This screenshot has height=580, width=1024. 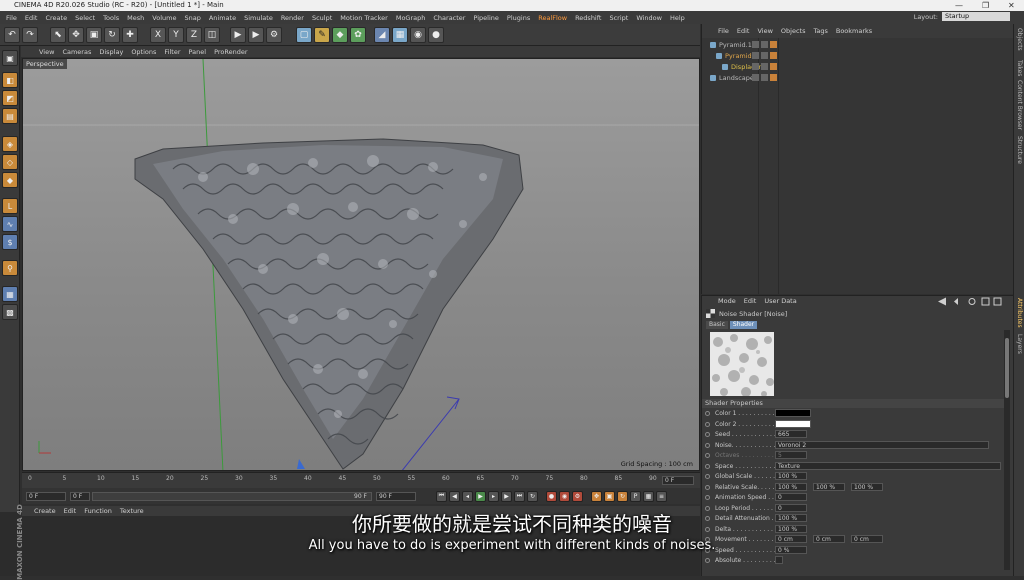 I want to click on move-tool-icon: ✥, so click(x=76, y=35).